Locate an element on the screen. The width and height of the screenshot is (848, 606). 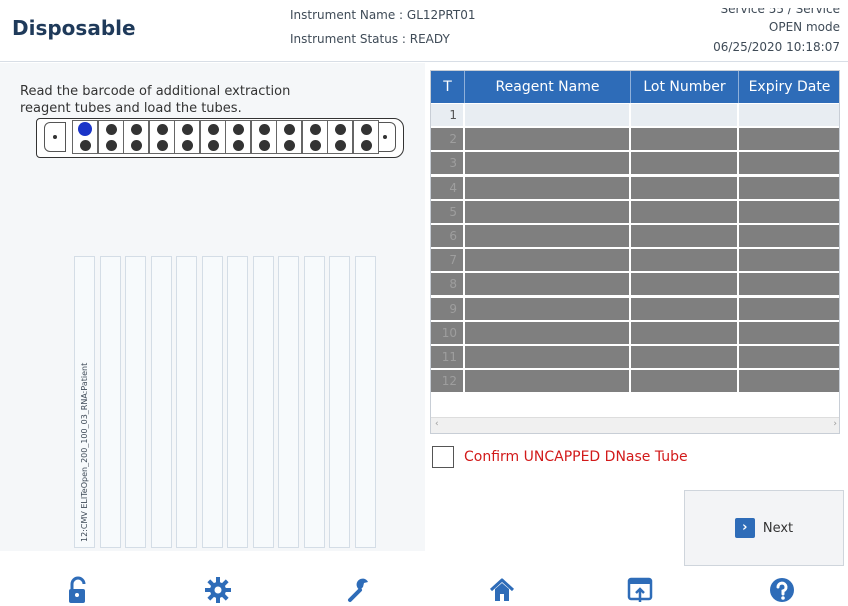
confirm-label: Confirm UNCAPPED DNase Tube is located at coordinates (576, 457).